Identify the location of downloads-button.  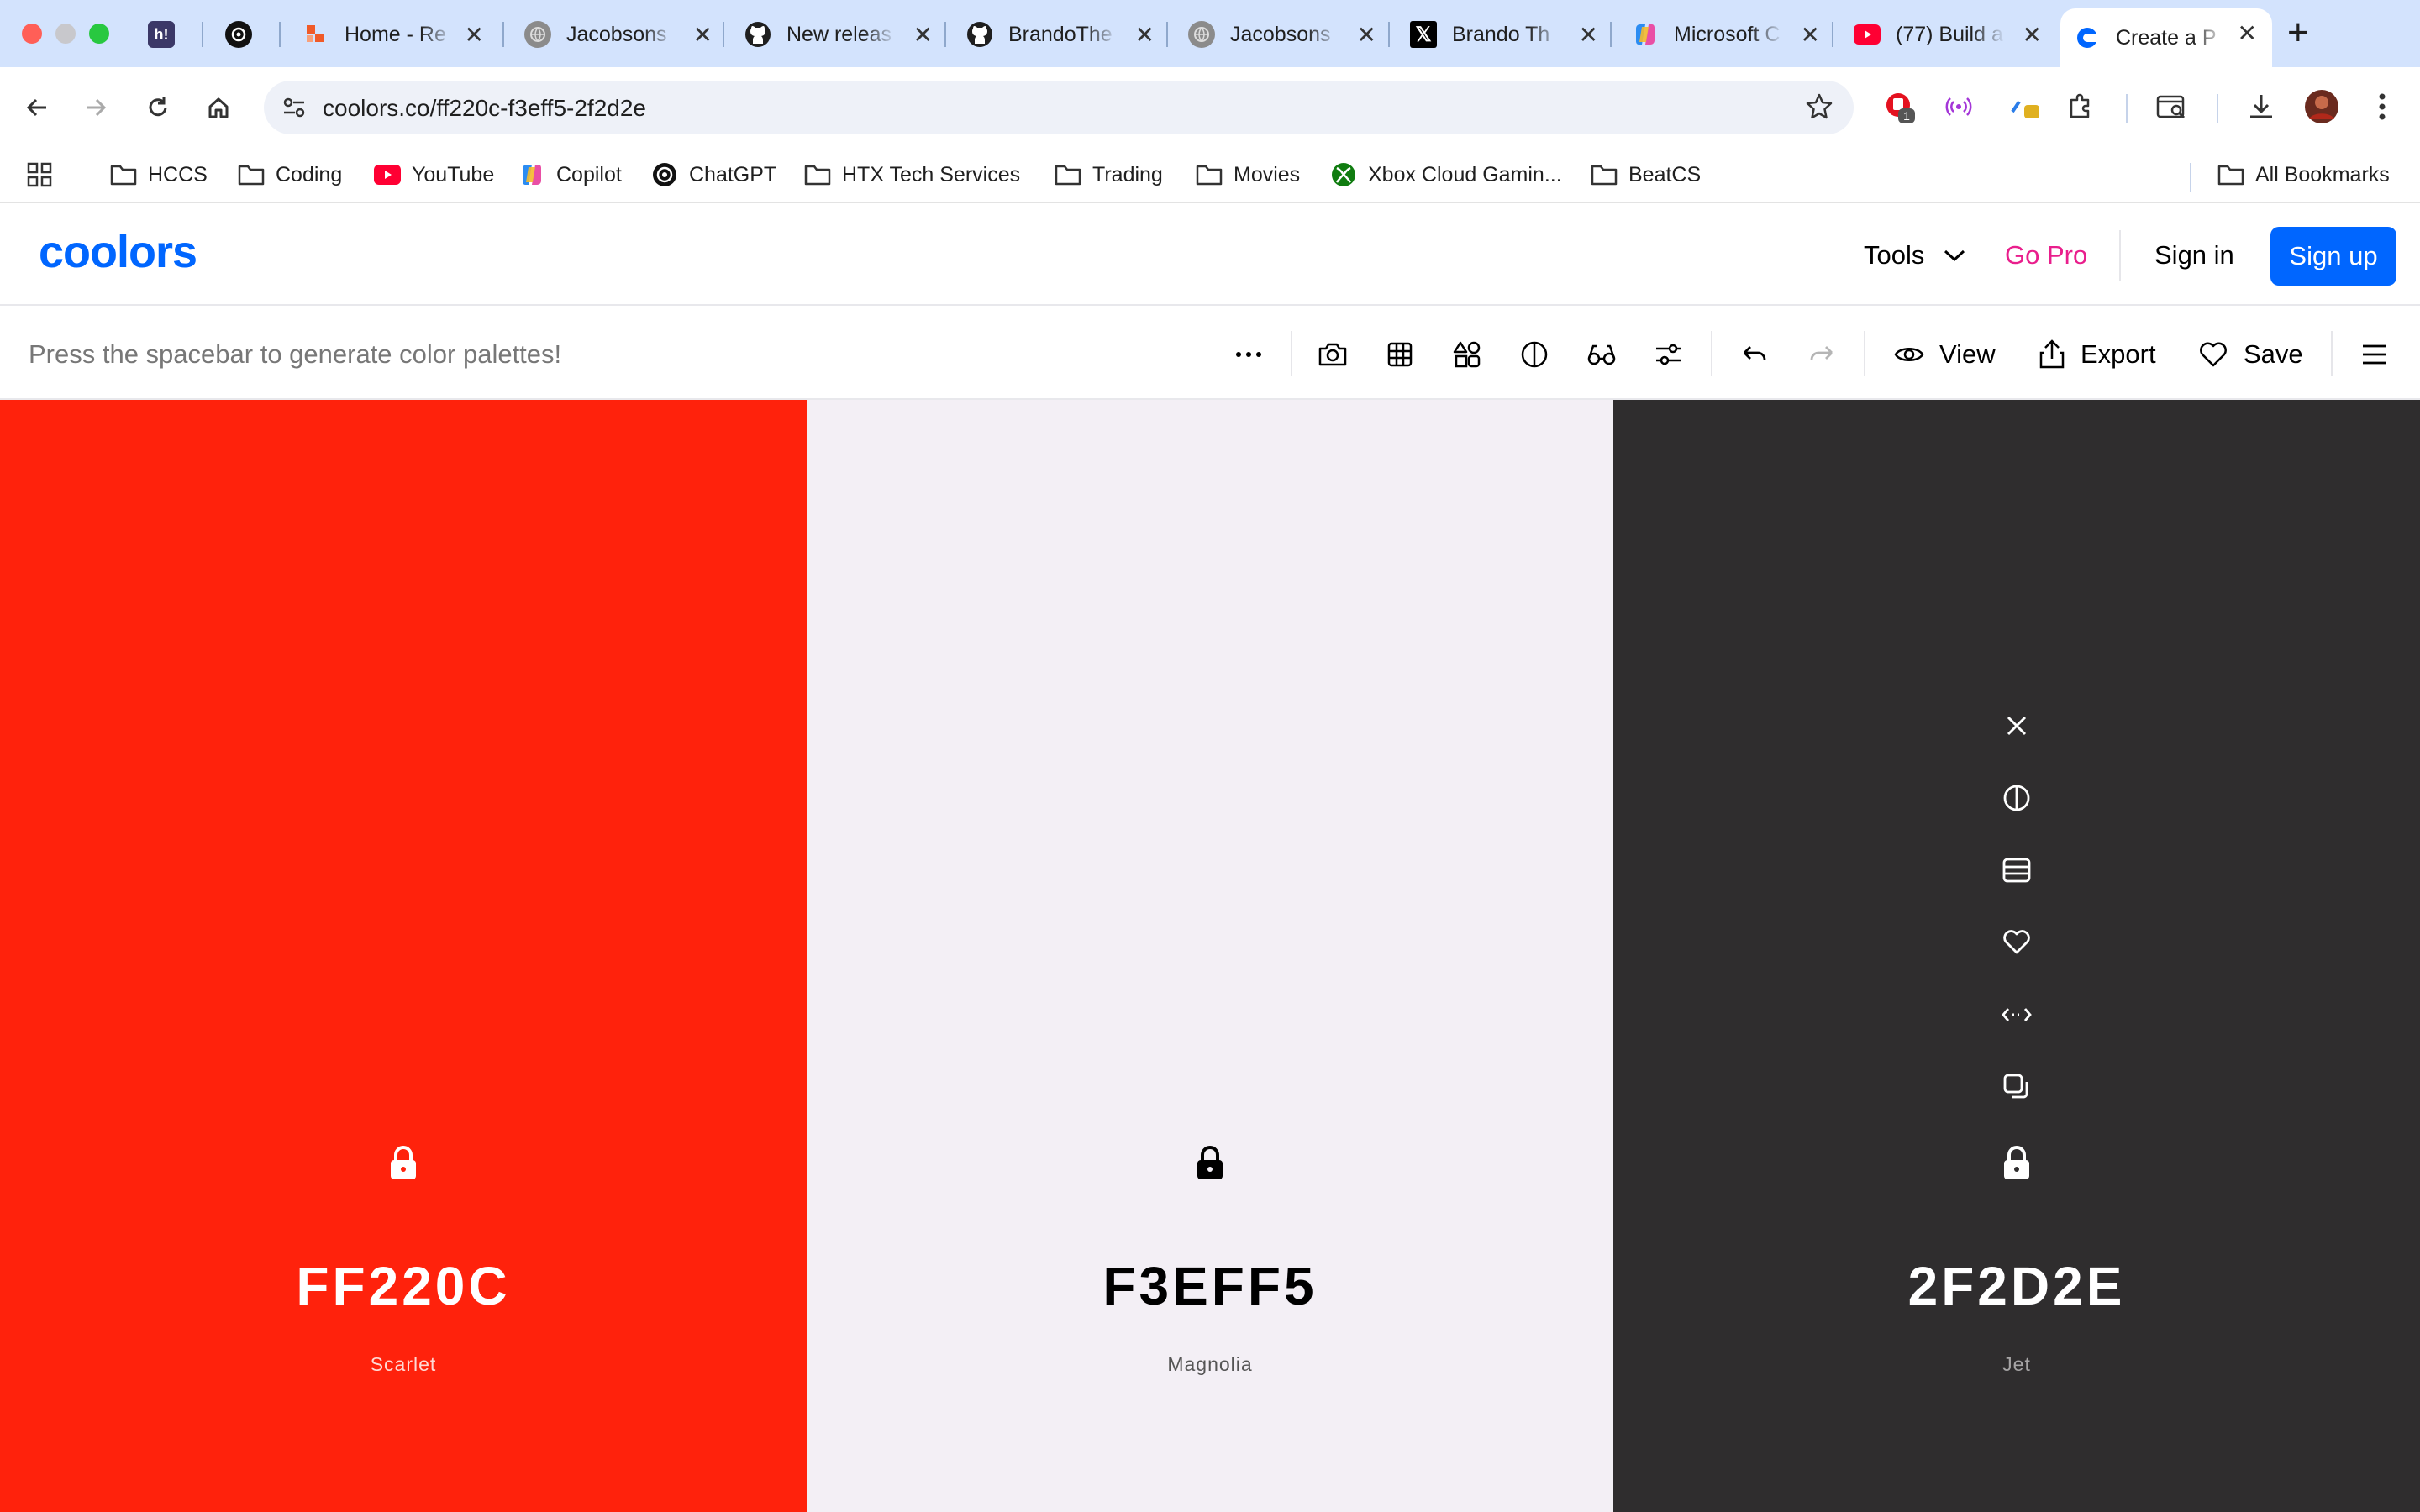
(2262, 106).